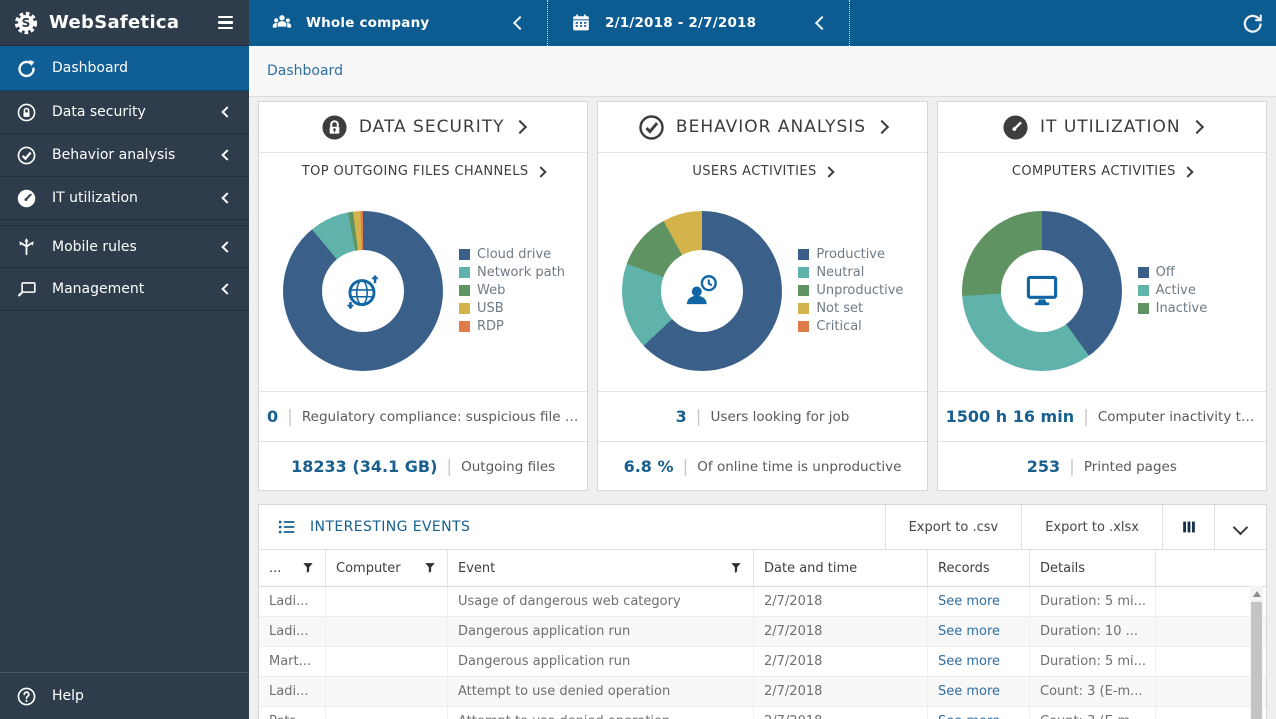 The height and width of the screenshot is (719, 1276). I want to click on legend-item: Web, so click(512, 290).